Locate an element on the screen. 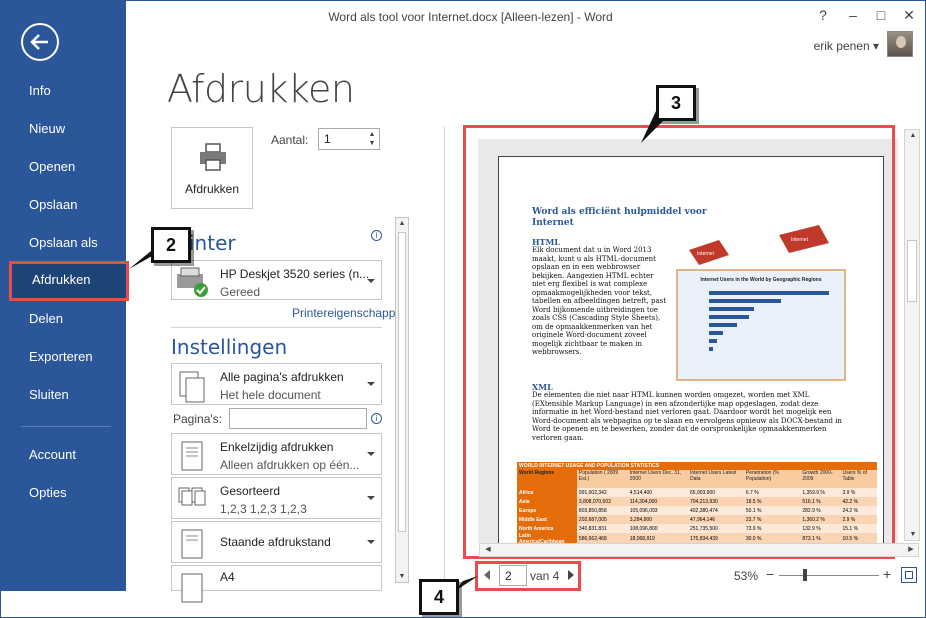  zoom-in-button: + is located at coordinates (887, 574).